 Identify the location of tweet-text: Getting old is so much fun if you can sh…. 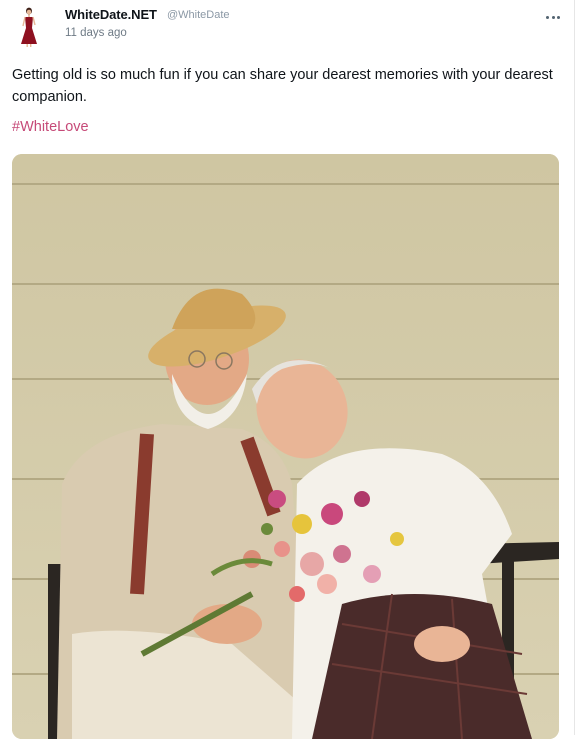
(282, 86).